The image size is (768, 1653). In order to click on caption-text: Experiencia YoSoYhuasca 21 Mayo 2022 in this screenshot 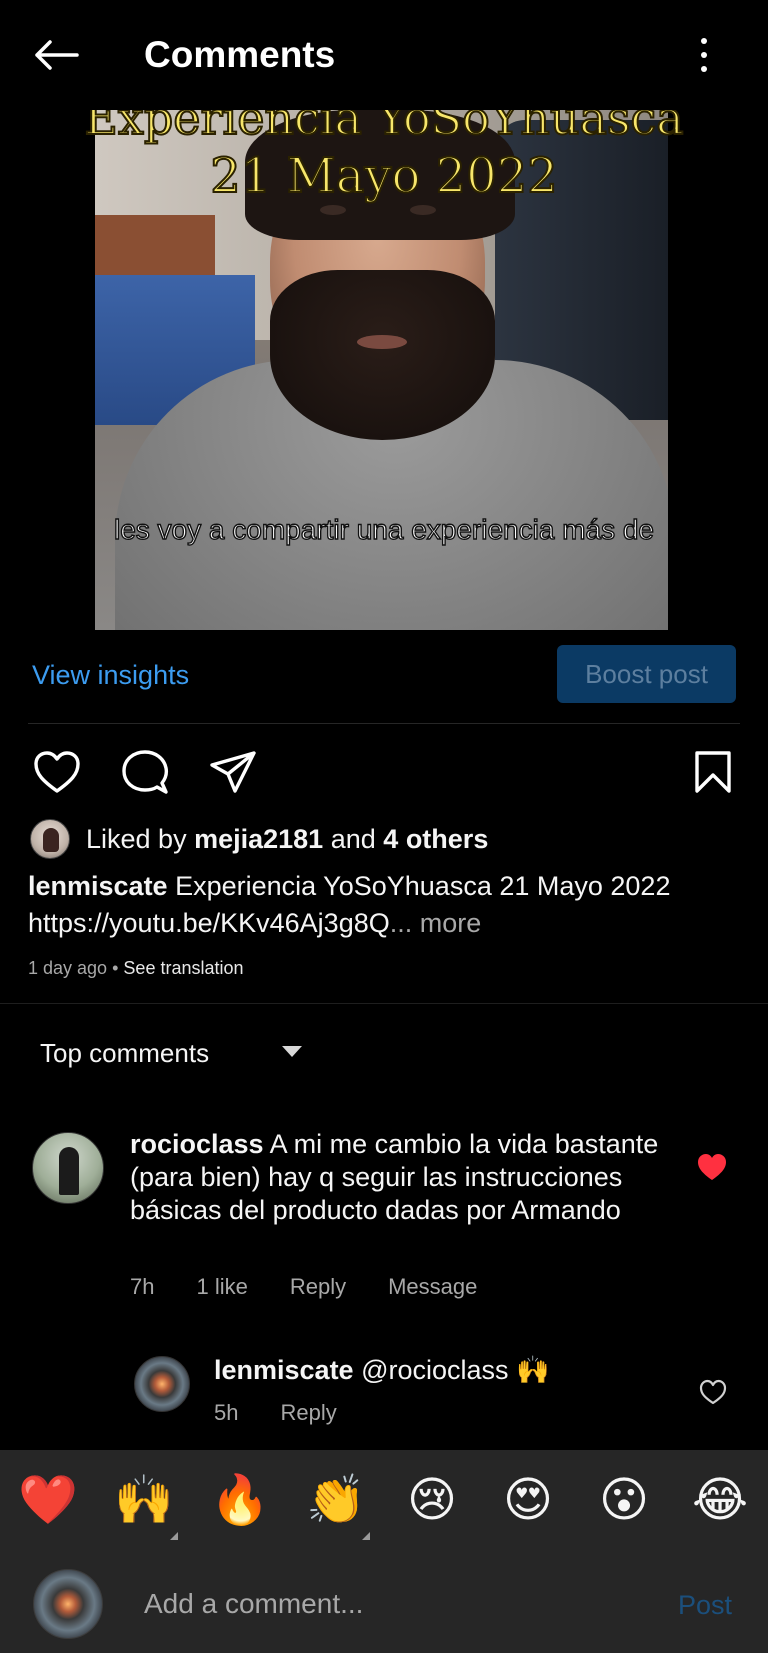, I will do `click(423, 886)`.